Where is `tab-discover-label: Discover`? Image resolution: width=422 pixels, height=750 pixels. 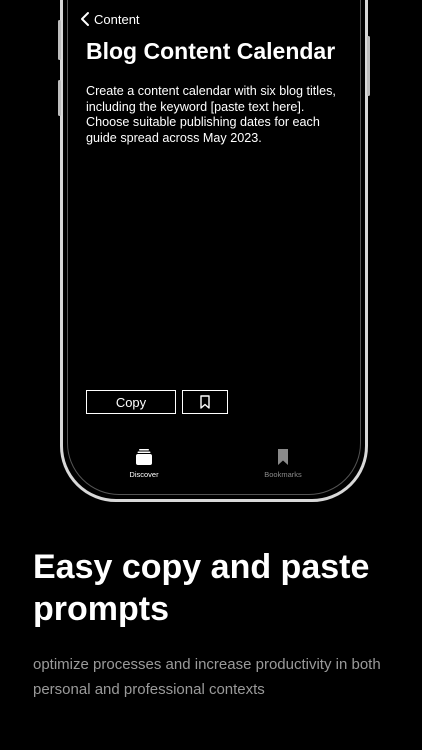
tab-discover-label: Discover is located at coordinates (144, 474).